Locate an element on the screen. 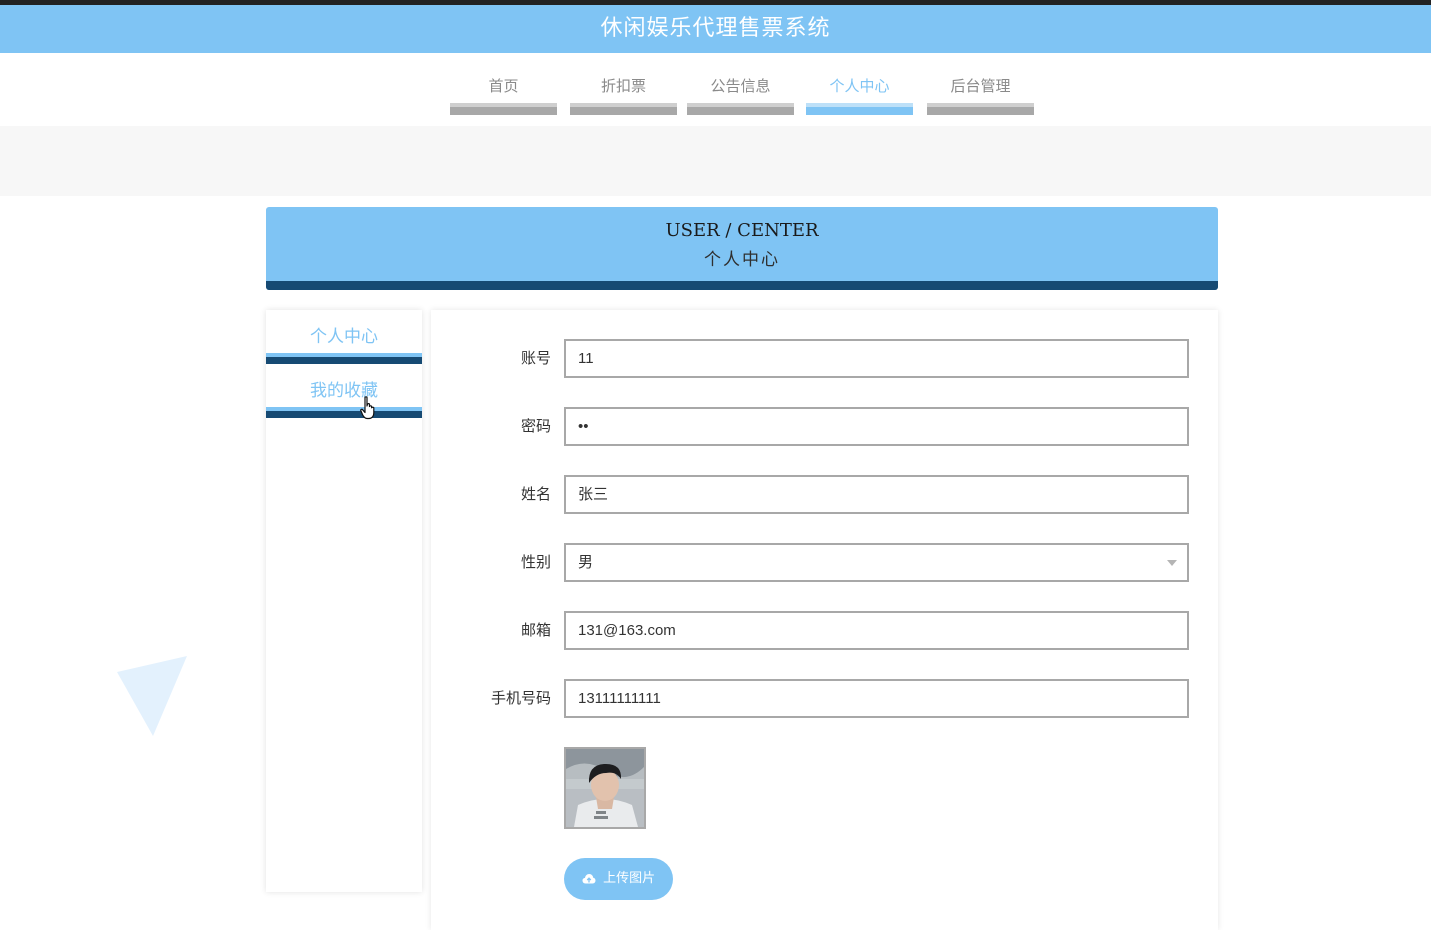 This screenshot has width=1431, height=930. hand-pointer-icon is located at coordinates (367, 408).